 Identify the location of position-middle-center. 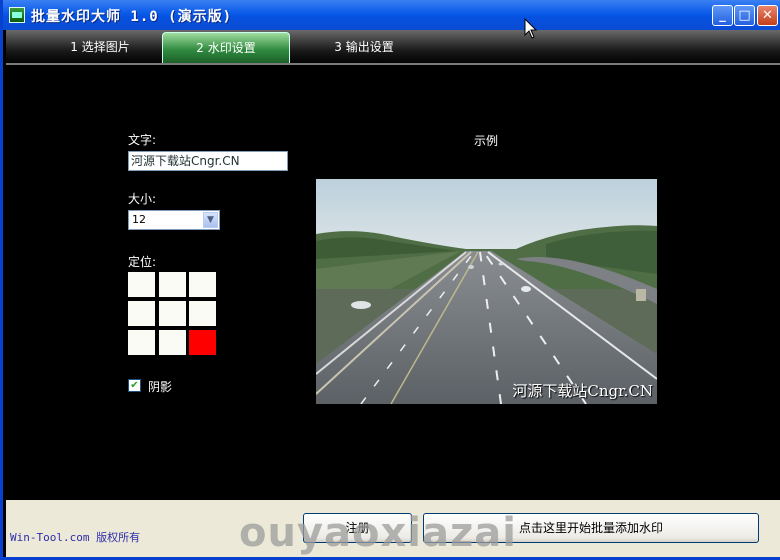
(172, 313).